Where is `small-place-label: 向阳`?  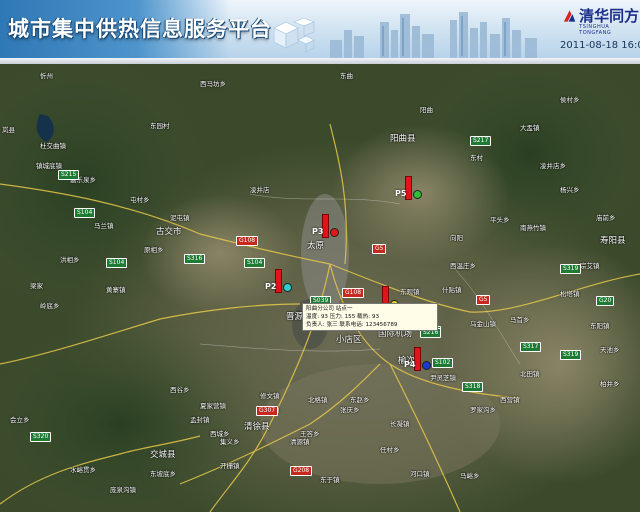 small-place-label: 向阳 is located at coordinates (456, 238).